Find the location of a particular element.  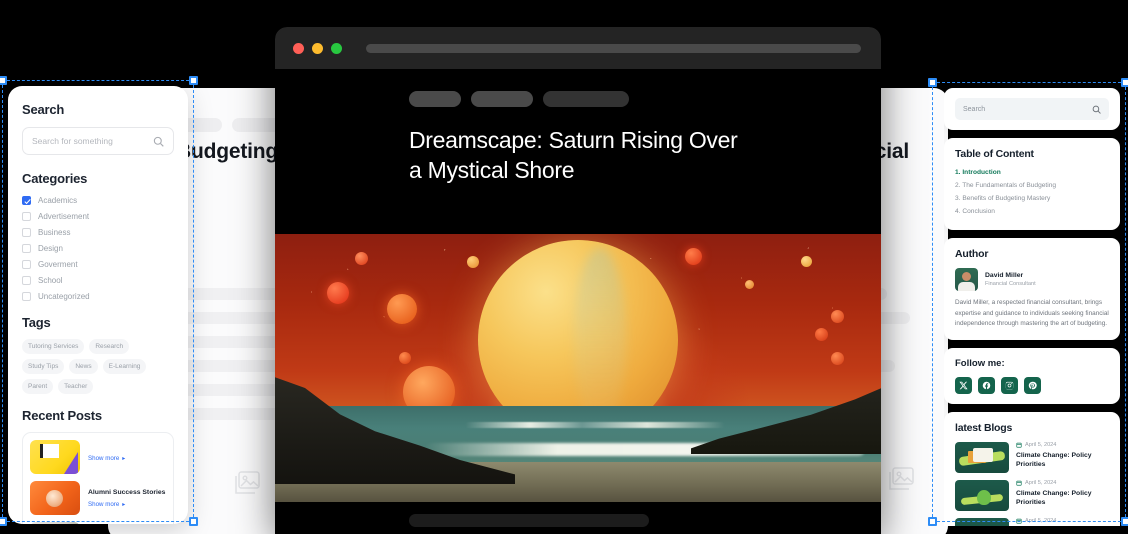

x-twitter-icon is located at coordinates (963, 385).